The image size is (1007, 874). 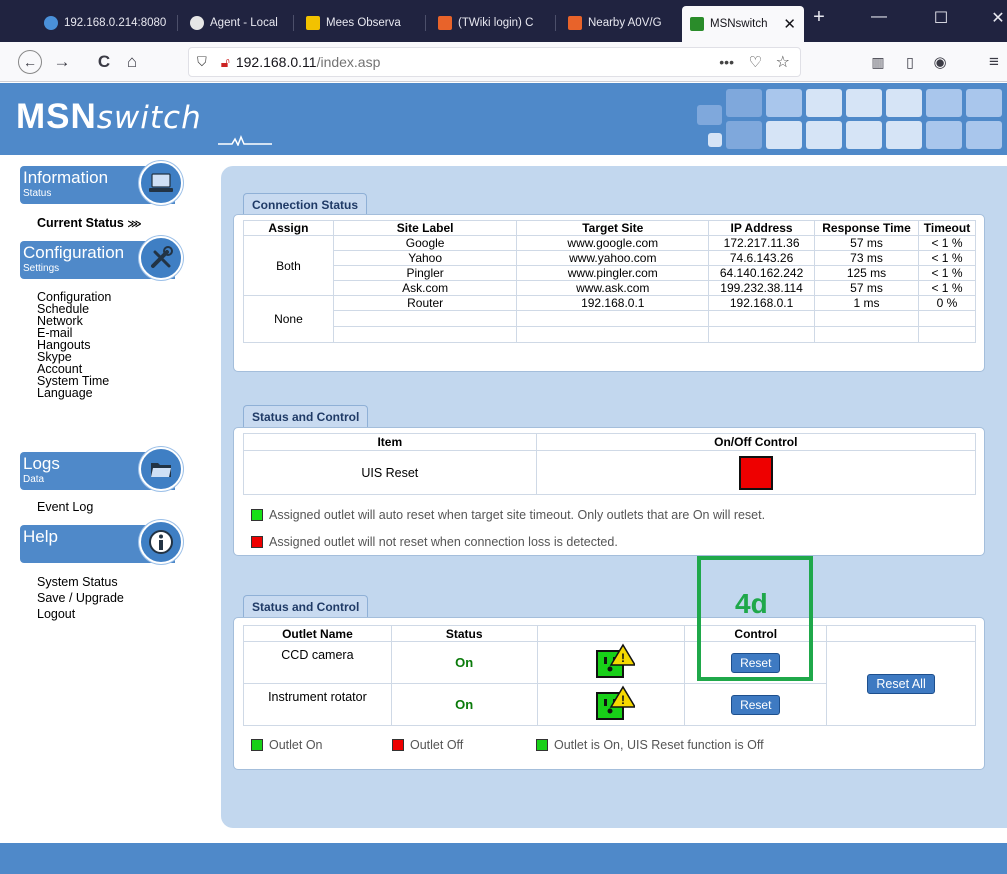 What do you see at coordinates (756, 704) in the screenshot?
I see `reset-button-instrument-rotator: Reset` at bounding box center [756, 704].